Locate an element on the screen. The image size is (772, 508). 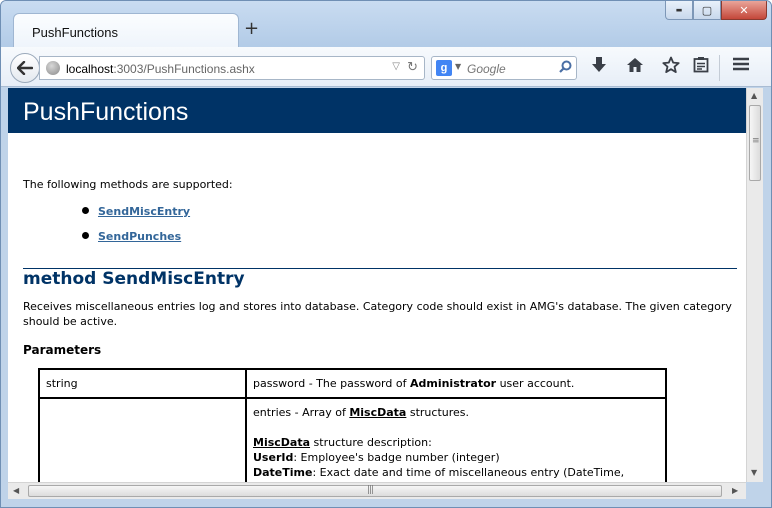
search-icon is located at coordinates (565, 68).